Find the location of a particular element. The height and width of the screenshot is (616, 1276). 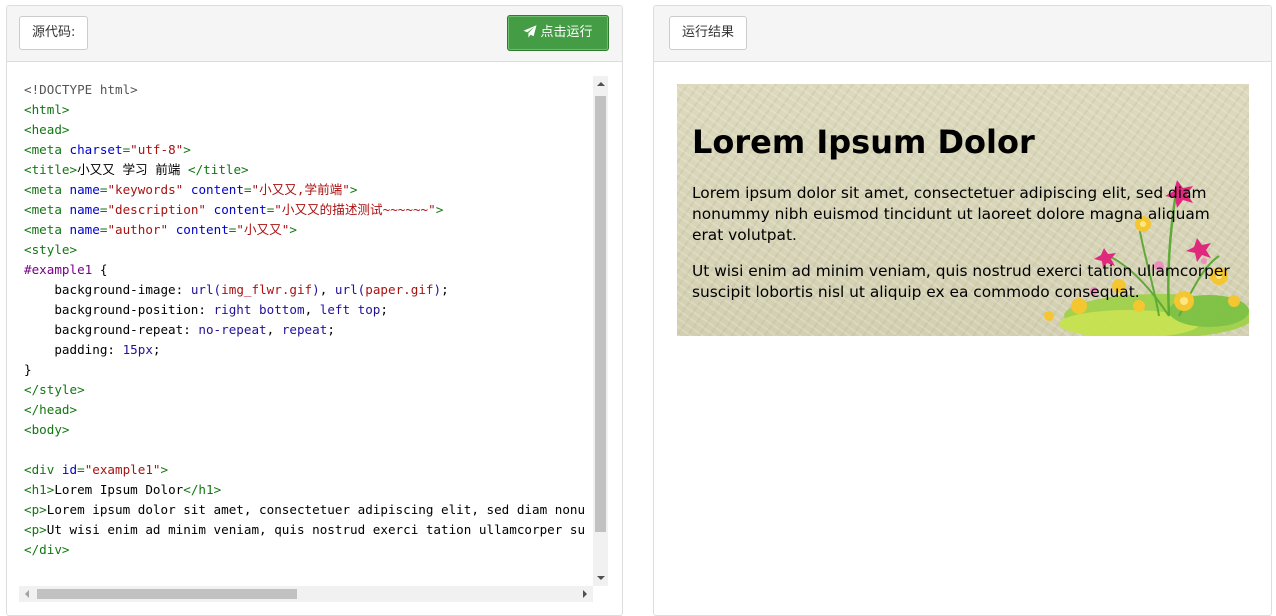

code-token-attr: charset is located at coordinates (96, 149).